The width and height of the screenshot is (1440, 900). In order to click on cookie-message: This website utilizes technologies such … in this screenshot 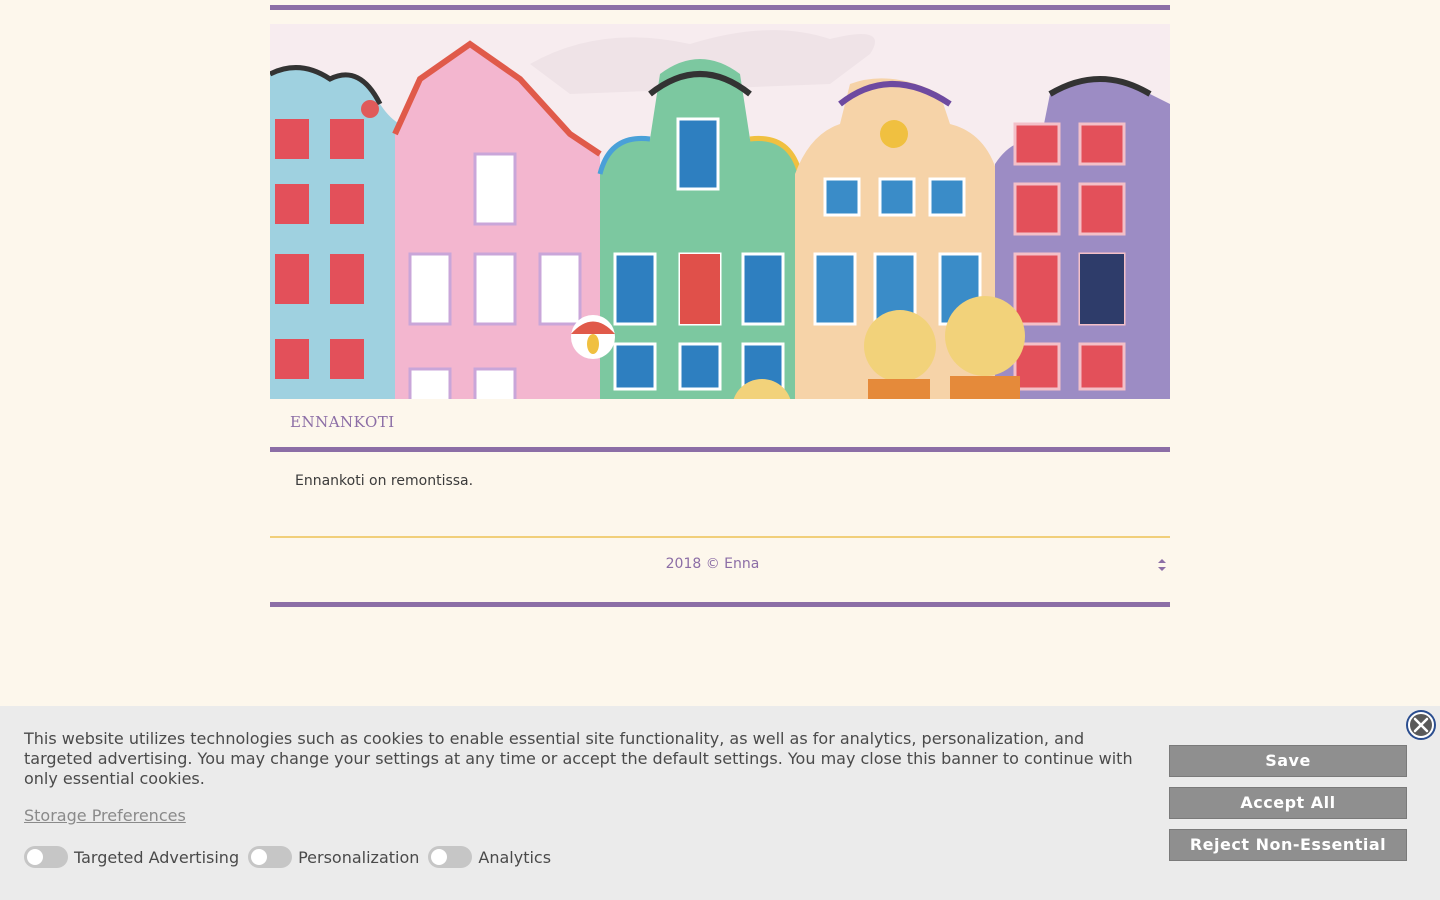, I will do `click(578, 758)`.